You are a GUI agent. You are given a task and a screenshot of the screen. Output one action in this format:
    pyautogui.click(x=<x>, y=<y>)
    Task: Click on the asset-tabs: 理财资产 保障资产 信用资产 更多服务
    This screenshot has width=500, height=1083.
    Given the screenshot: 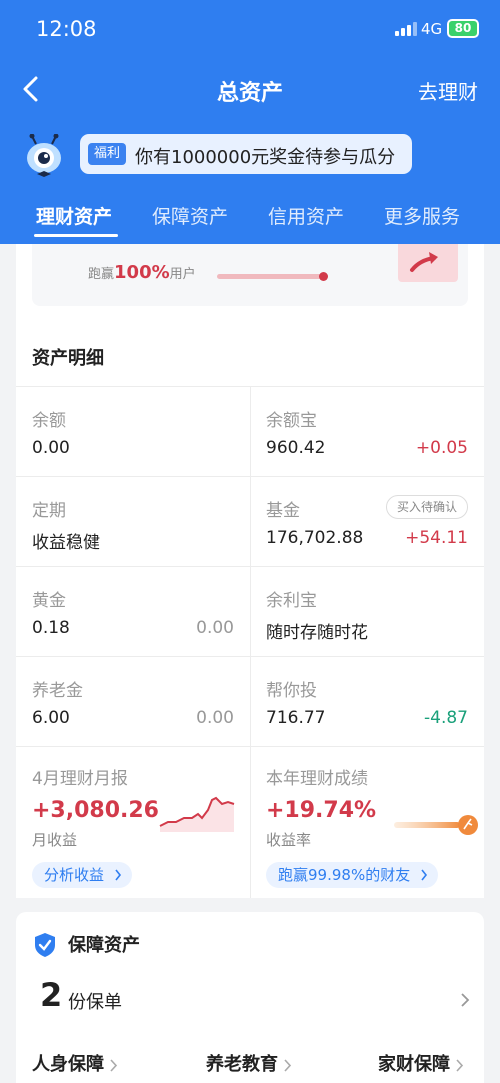 What is the action you would take?
    pyautogui.click(x=250, y=220)
    